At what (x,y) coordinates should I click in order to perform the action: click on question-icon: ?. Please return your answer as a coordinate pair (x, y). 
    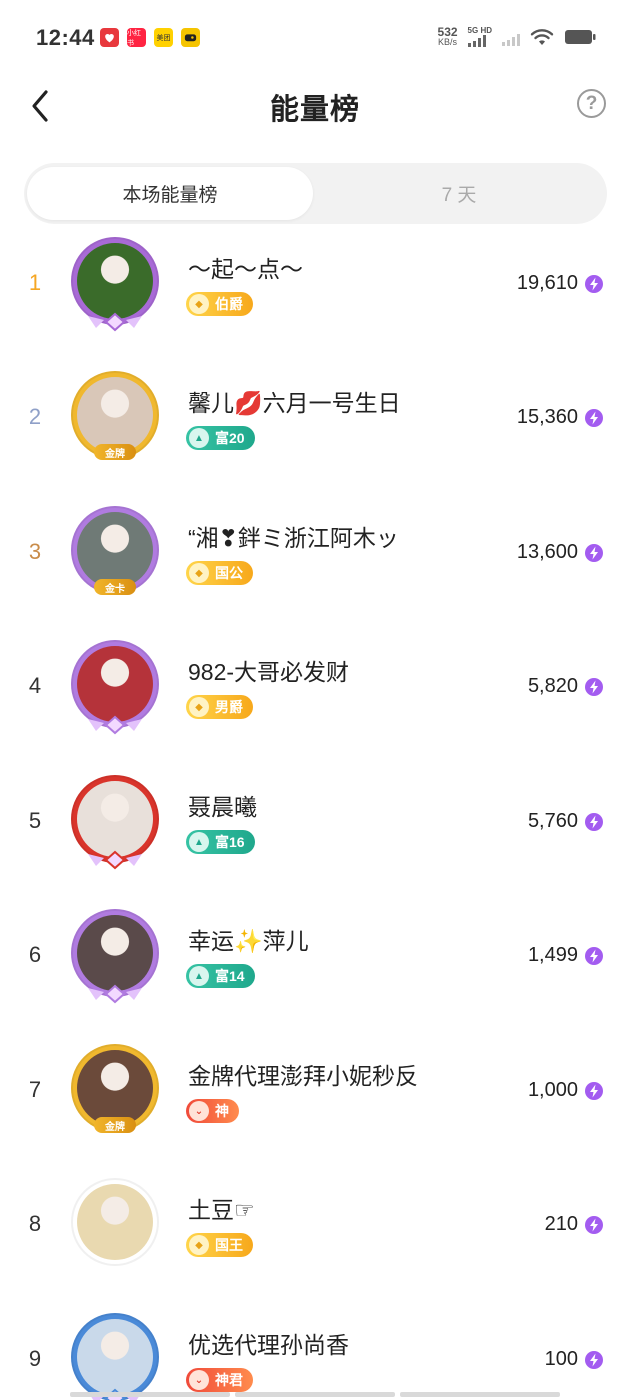
    Looking at the image, I should click on (591, 103).